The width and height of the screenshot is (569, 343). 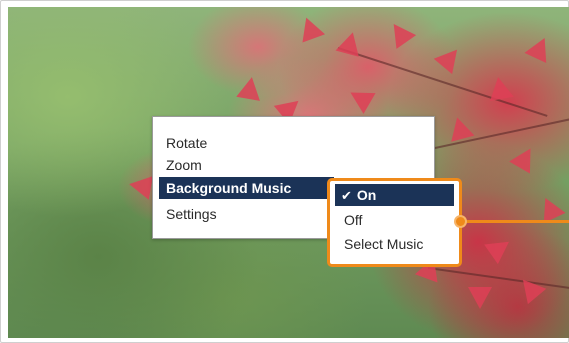 What do you see at coordinates (180, 165) in the screenshot?
I see `menu-item-zoom: Zoom` at bounding box center [180, 165].